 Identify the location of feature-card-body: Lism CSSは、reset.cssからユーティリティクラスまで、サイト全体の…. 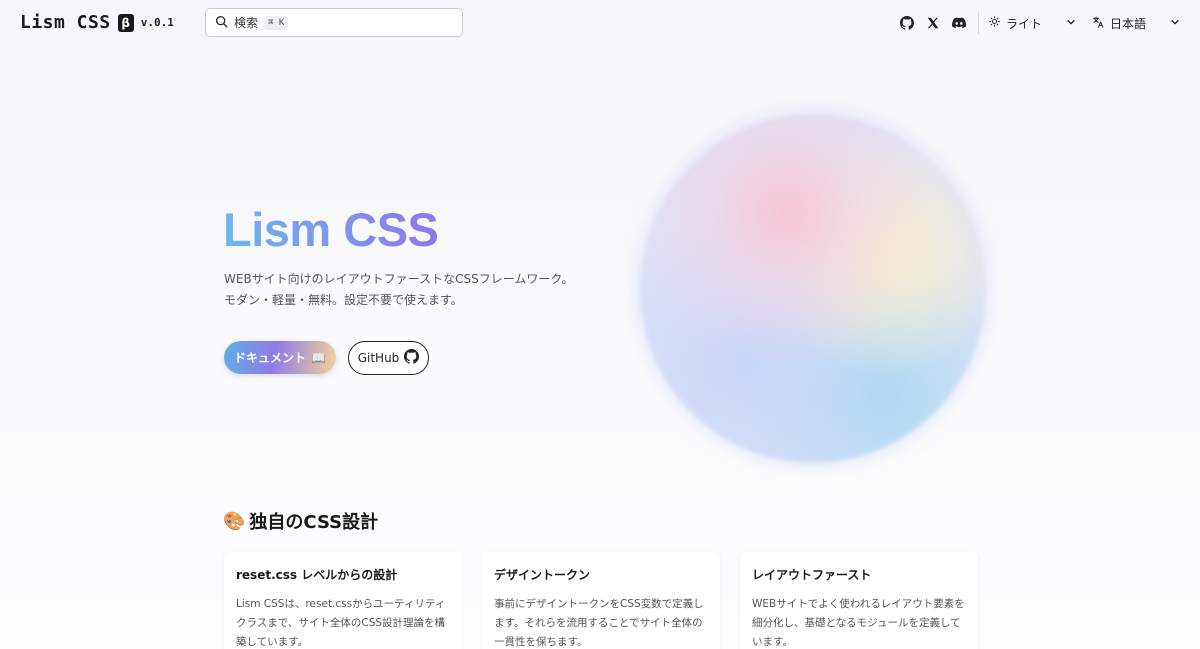
(341, 623).